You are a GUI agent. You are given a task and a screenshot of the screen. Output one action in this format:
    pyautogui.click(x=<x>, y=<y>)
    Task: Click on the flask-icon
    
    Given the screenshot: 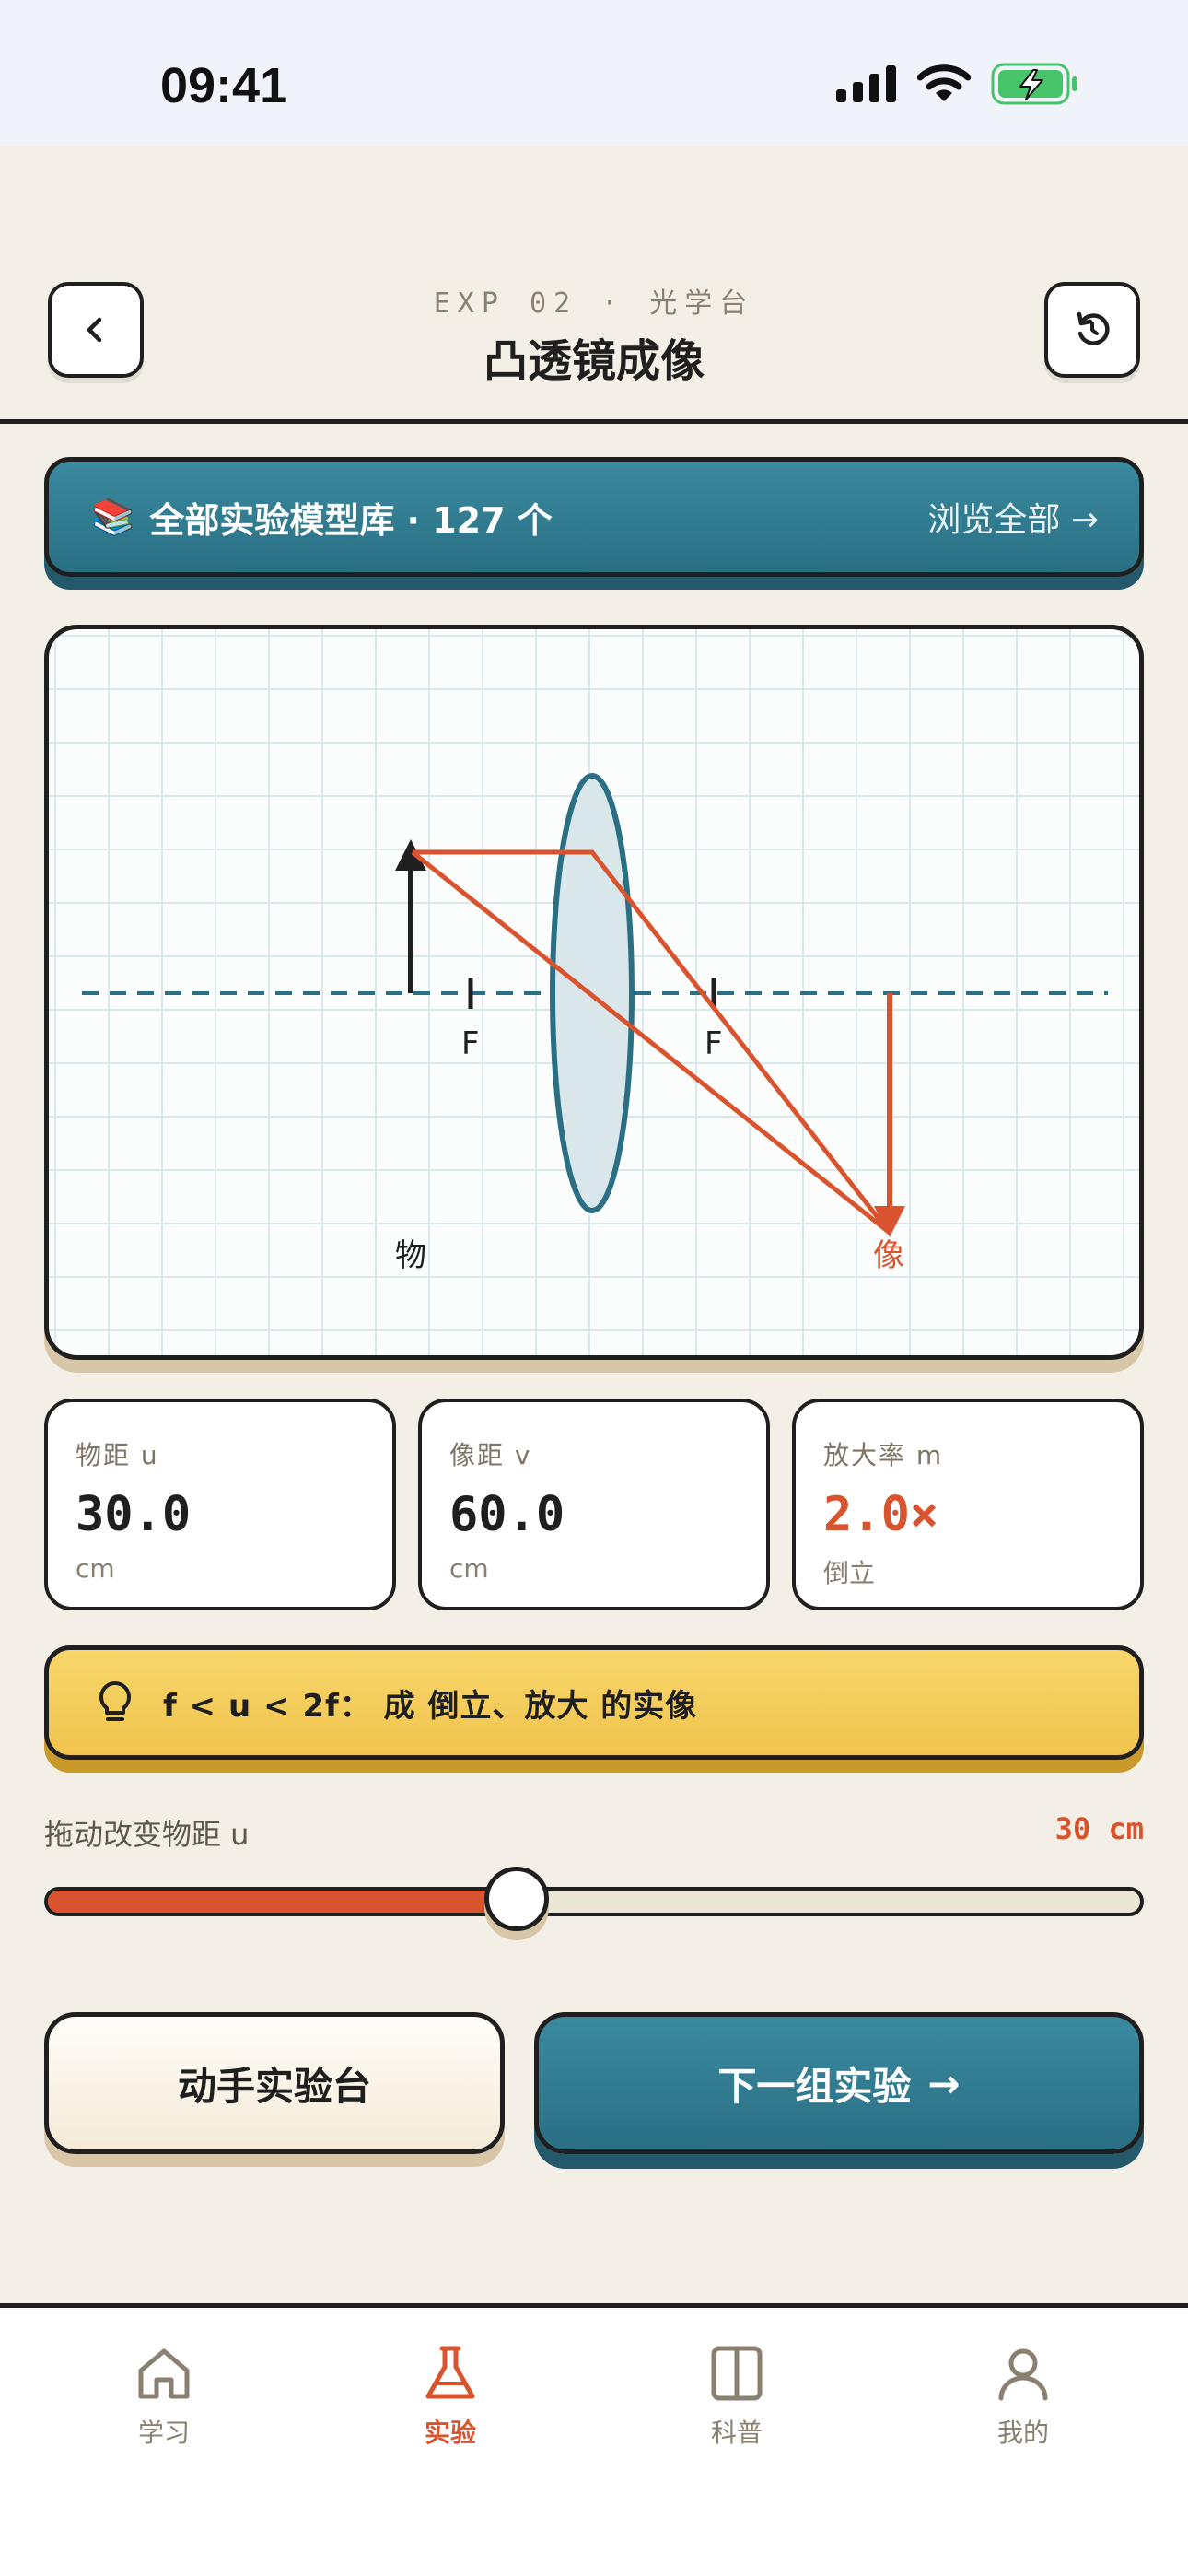 What is the action you would take?
    pyautogui.click(x=450, y=2372)
    